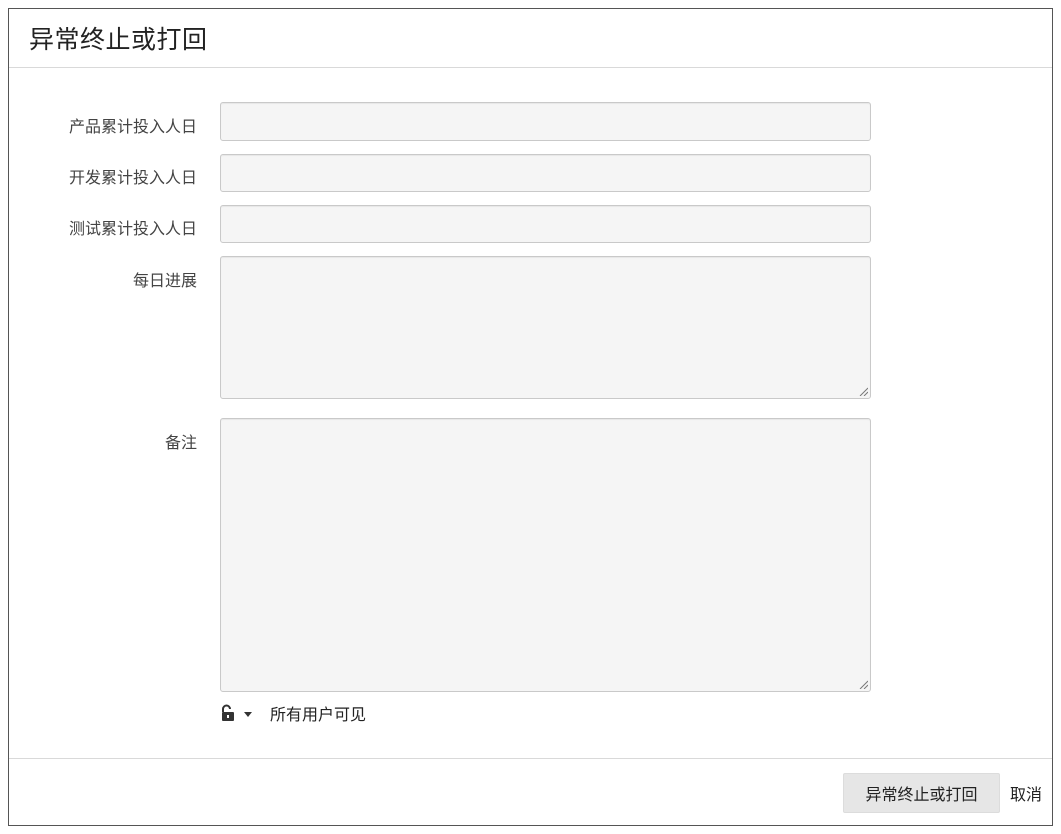 This screenshot has width=1061, height=834. I want to click on test-effort-input, so click(545, 224).